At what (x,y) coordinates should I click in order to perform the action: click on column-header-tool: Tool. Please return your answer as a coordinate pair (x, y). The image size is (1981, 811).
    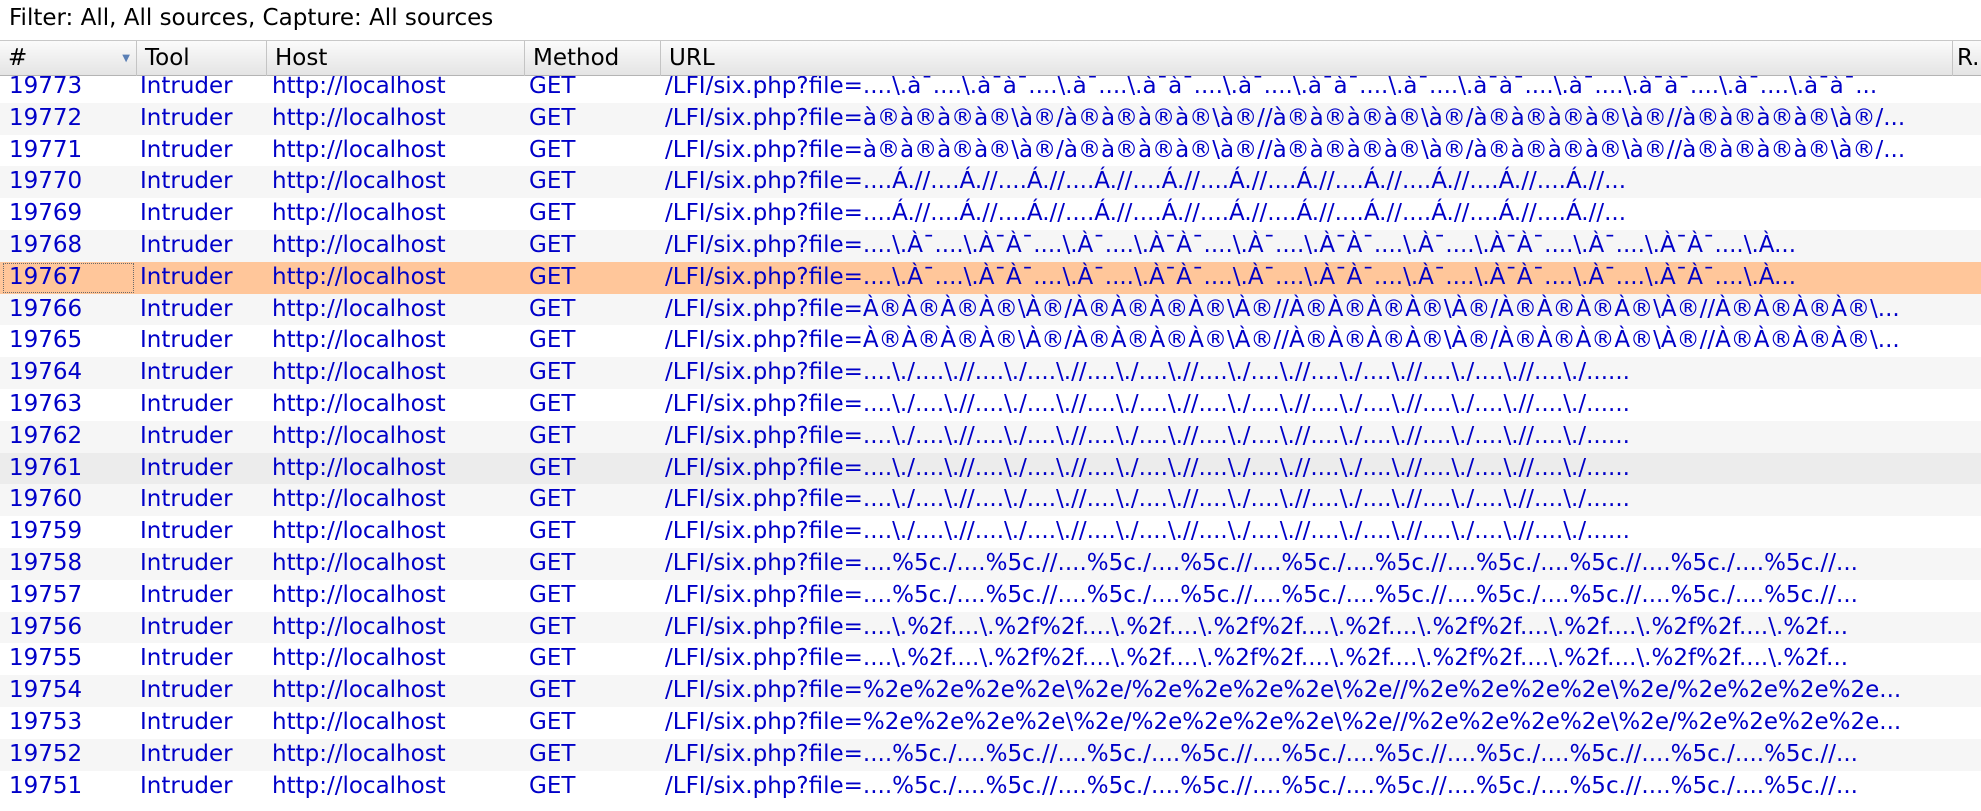
    Looking at the image, I should click on (202, 58).